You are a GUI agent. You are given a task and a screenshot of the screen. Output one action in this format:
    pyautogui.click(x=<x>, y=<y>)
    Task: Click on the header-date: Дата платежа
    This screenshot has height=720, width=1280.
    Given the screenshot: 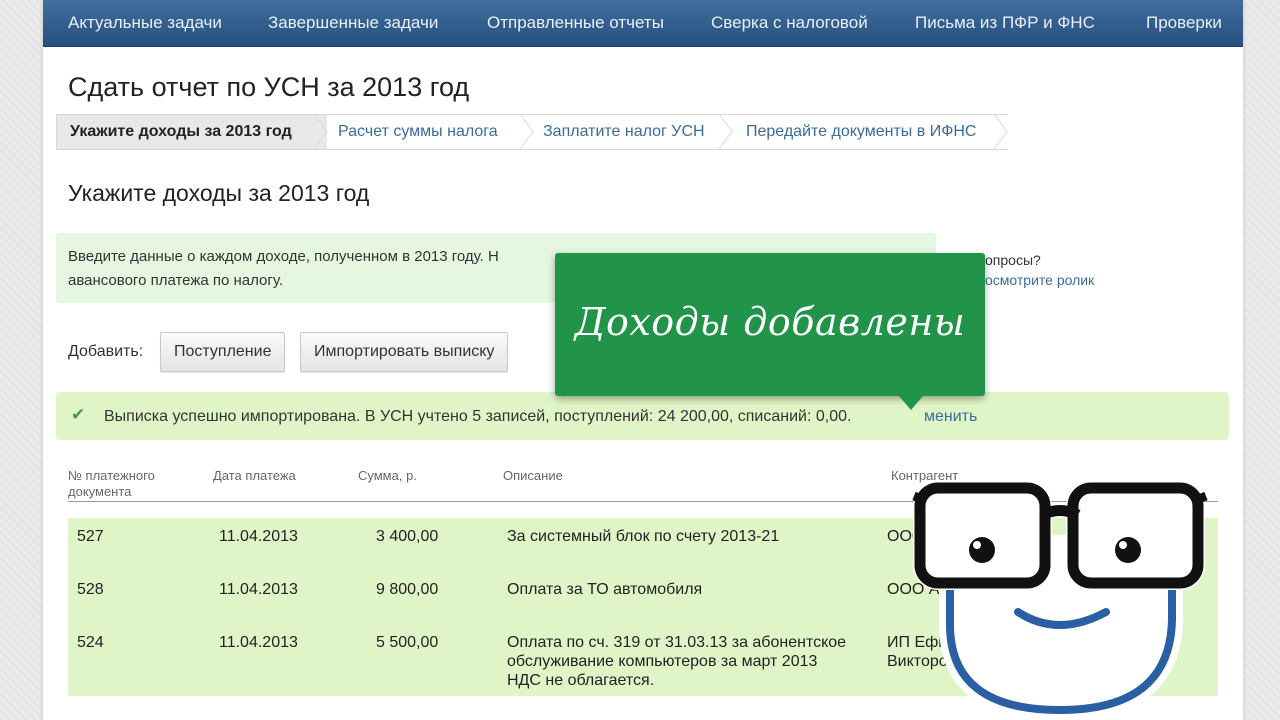 What is the action you would take?
    pyautogui.click(x=254, y=475)
    